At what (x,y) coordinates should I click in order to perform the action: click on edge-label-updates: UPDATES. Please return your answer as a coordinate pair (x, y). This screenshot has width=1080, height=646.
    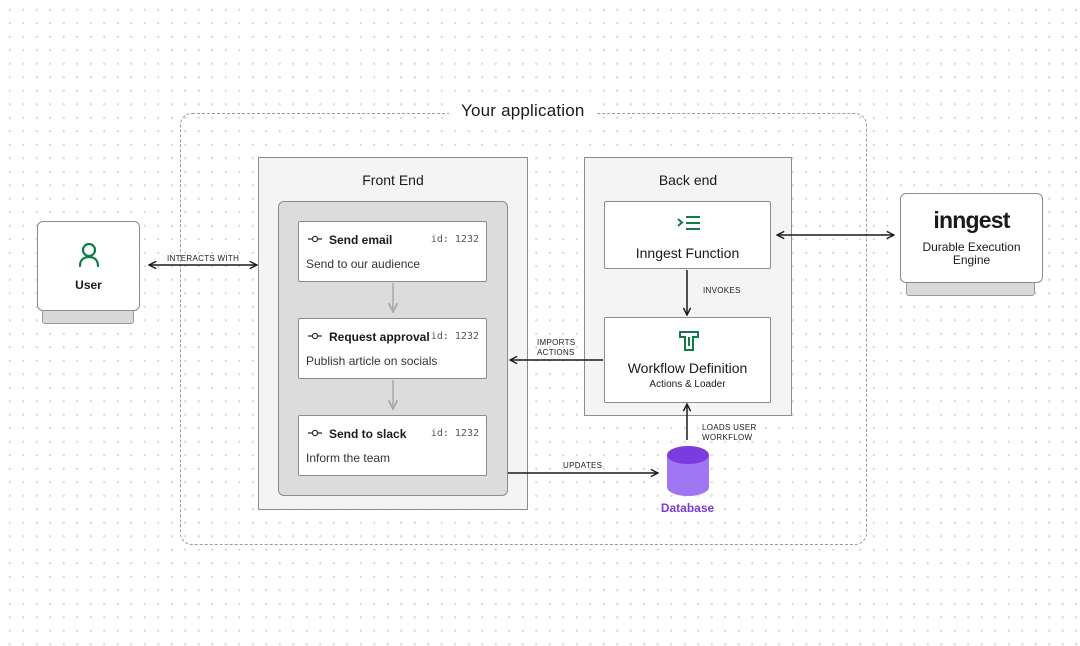
    Looking at the image, I should click on (583, 465).